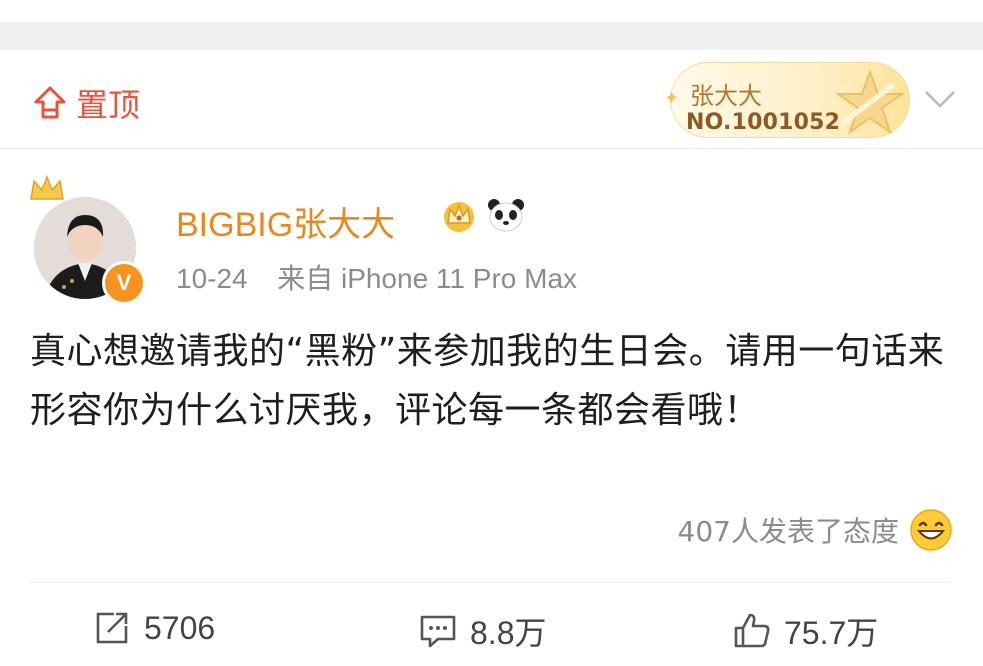 The height and width of the screenshot is (666, 983). I want to click on comment-icon, so click(438, 631).